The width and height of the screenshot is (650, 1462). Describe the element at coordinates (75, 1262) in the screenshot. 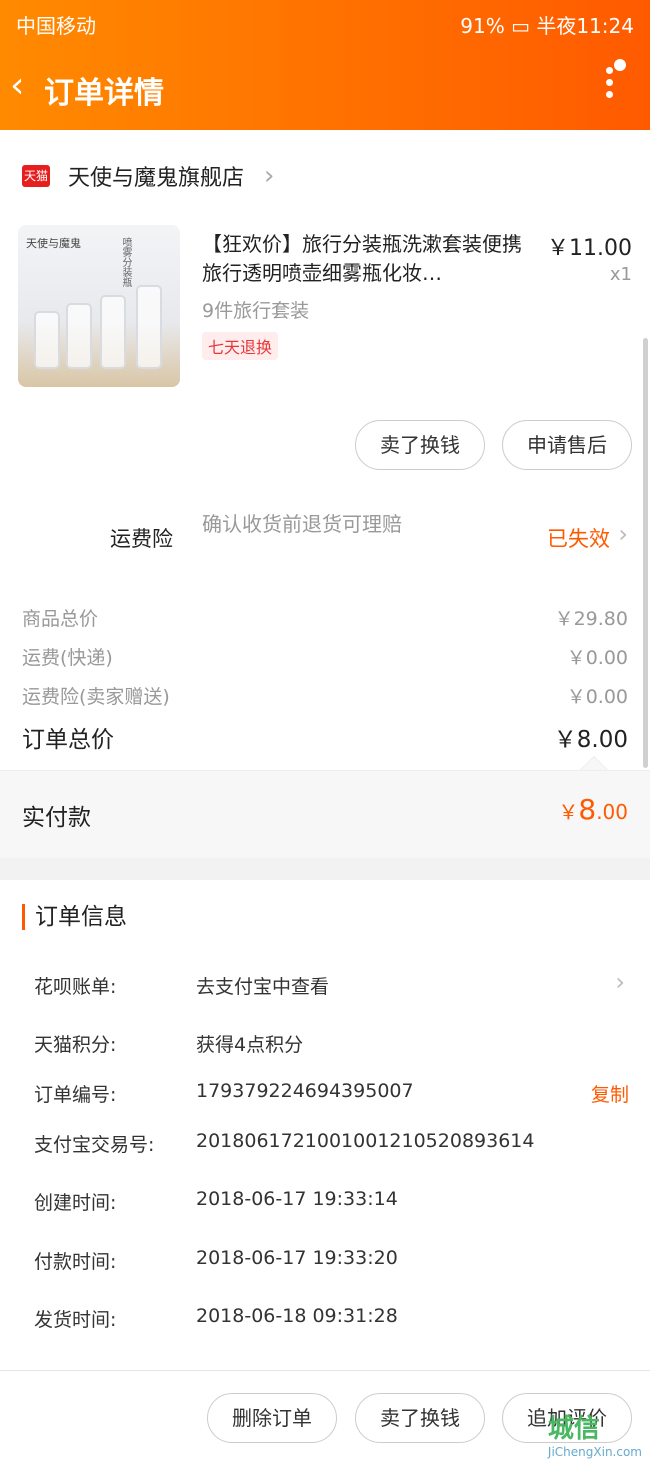

I see `paid-time-label: 付款时间:` at that location.